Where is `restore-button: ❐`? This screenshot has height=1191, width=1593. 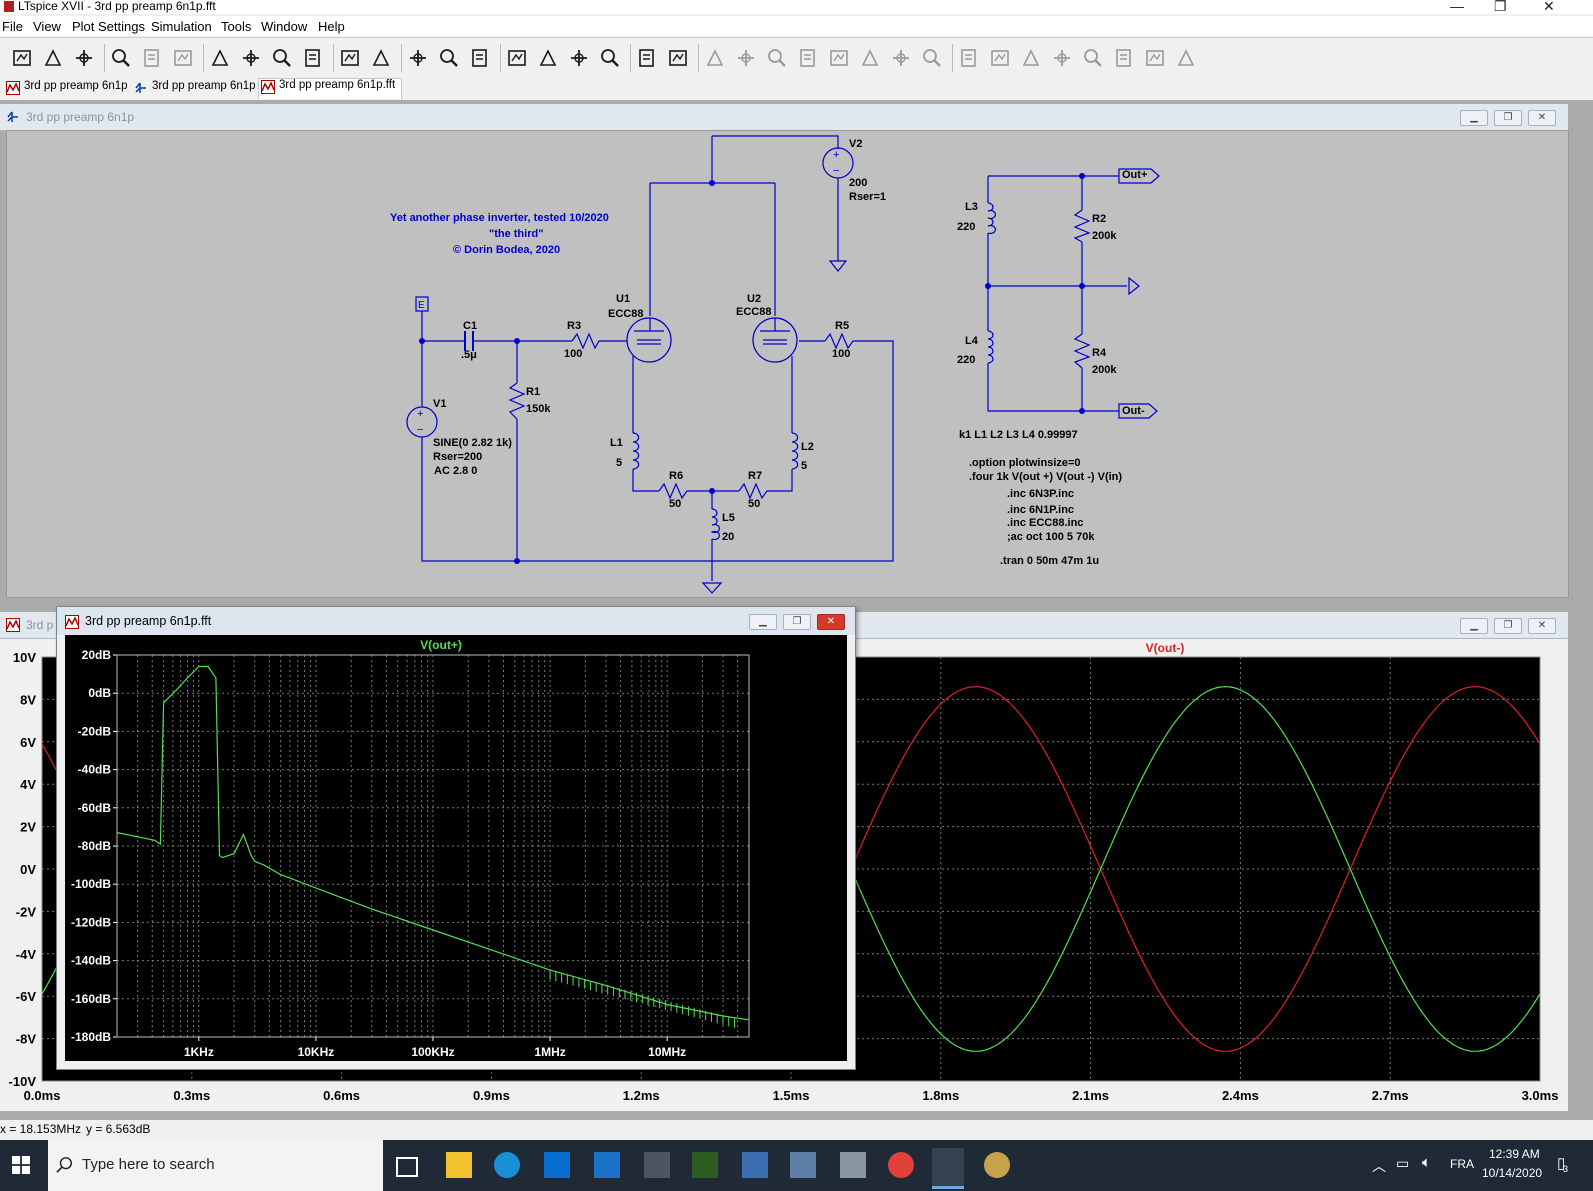 restore-button: ❐ is located at coordinates (1500, 7).